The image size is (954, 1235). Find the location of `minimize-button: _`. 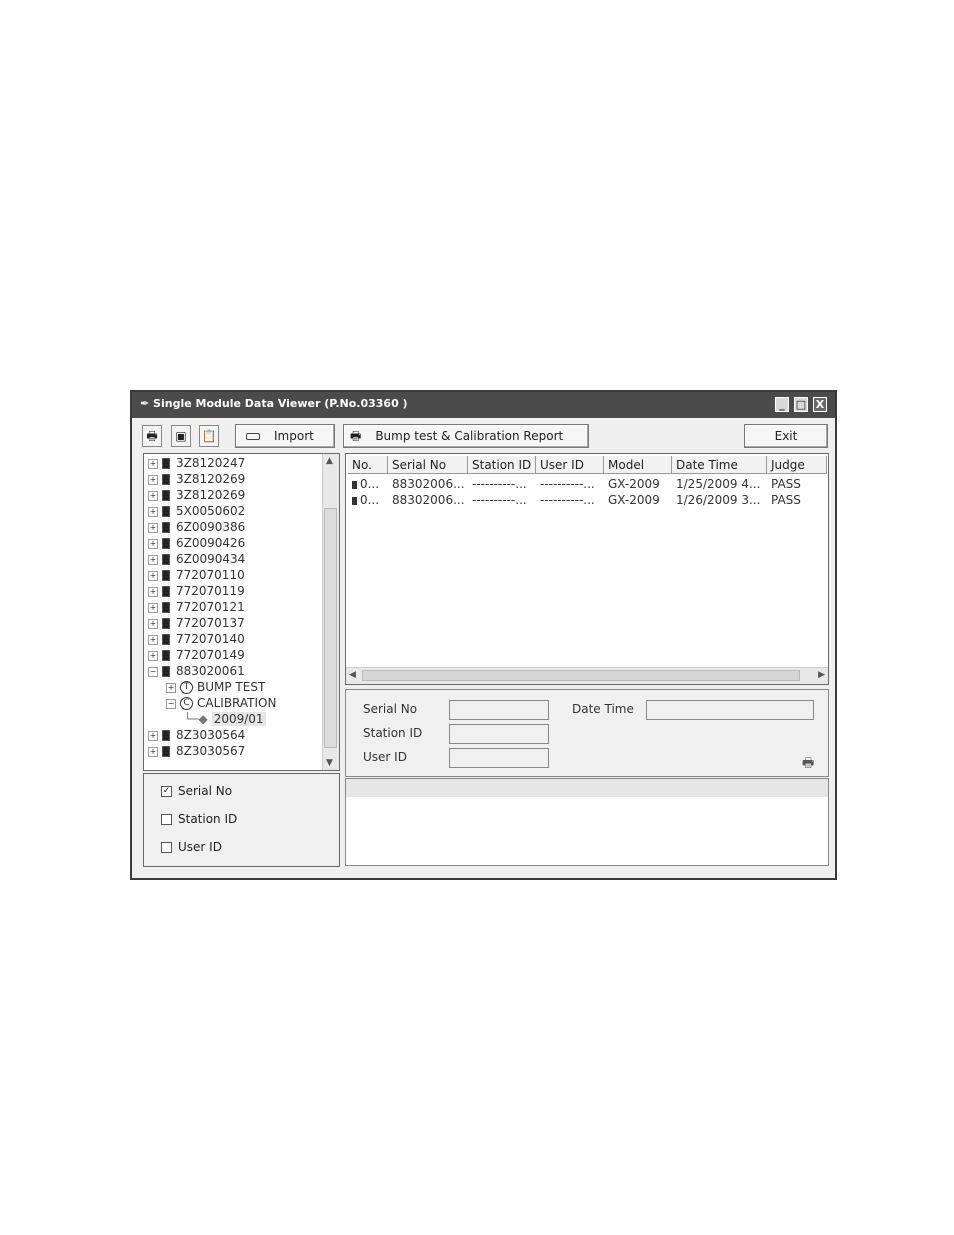

minimize-button: _ is located at coordinates (782, 404).